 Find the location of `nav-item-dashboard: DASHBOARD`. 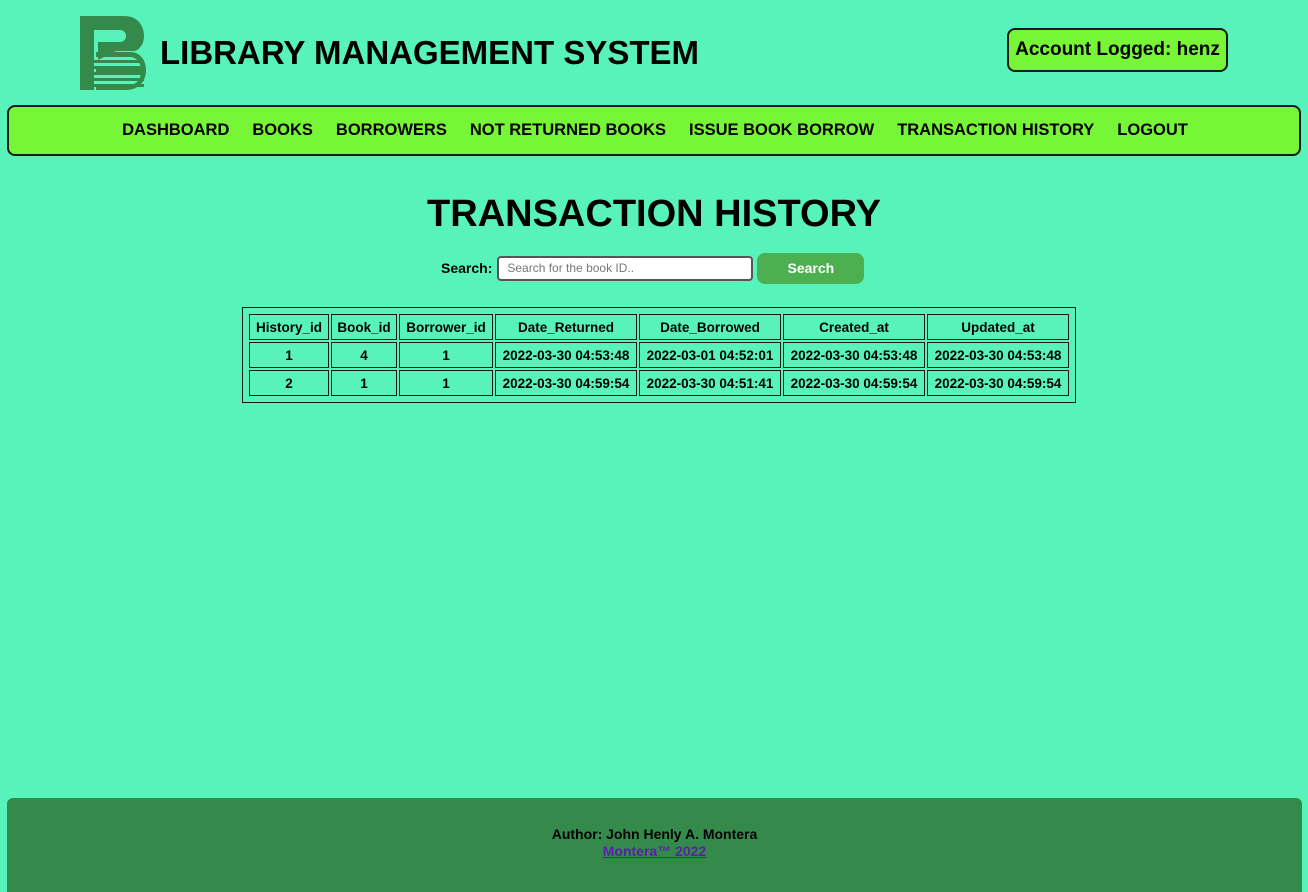

nav-item-dashboard: DASHBOARD is located at coordinates (175, 130).